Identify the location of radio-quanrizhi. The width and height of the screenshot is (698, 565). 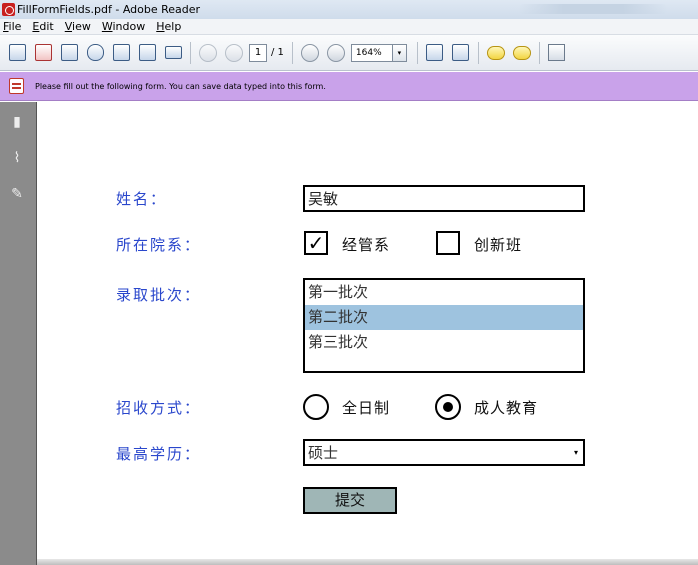
(316, 407).